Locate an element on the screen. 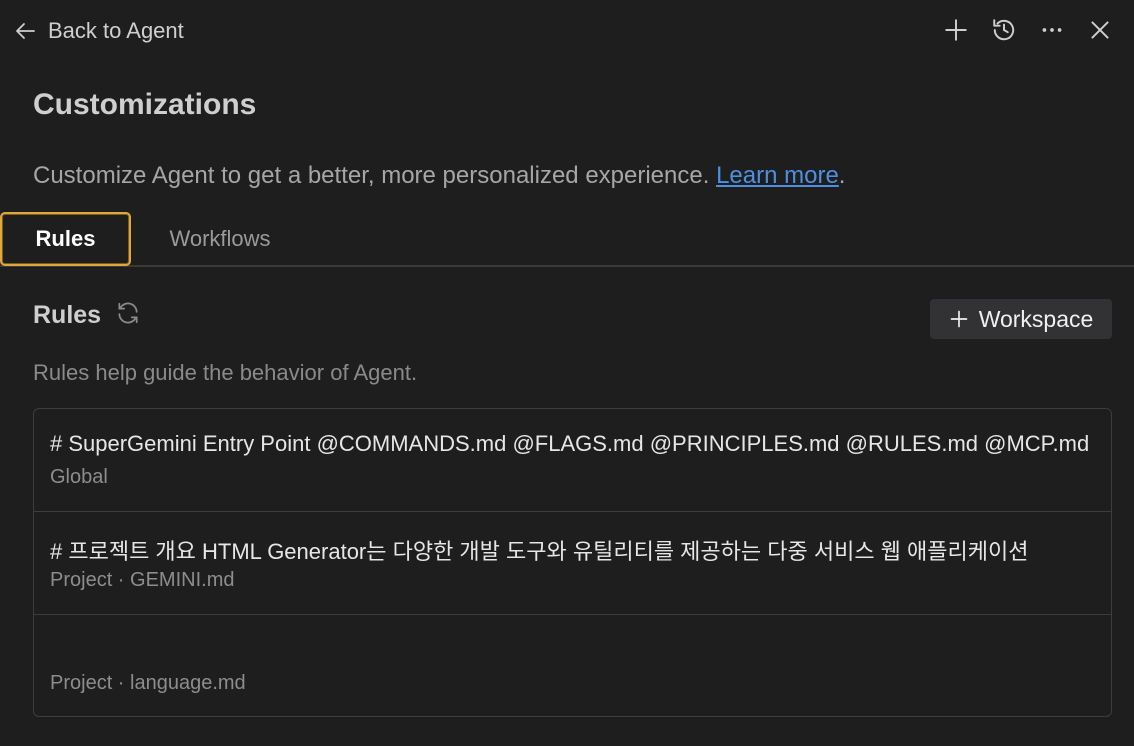 The height and width of the screenshot is (746, 1134). arrow-left-icon is located at coordinates (25, 31).